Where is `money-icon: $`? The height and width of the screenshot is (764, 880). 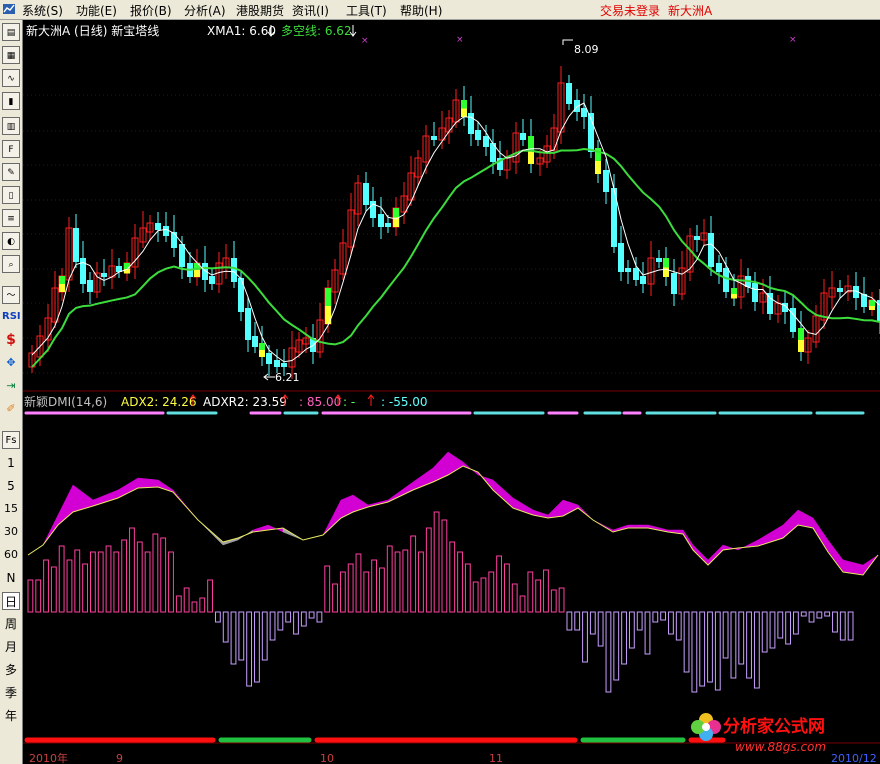 money-icon: $ is located at coordinates (11, 340).